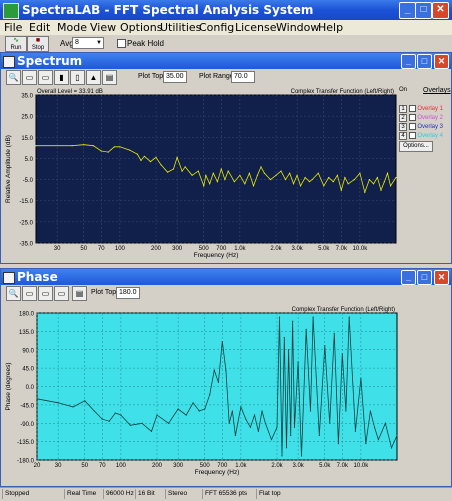 This screenshot has height=501, width=452. I want to click on phase-chart-title: Complex Transfer Function (Left/Right), so click(343, 310).